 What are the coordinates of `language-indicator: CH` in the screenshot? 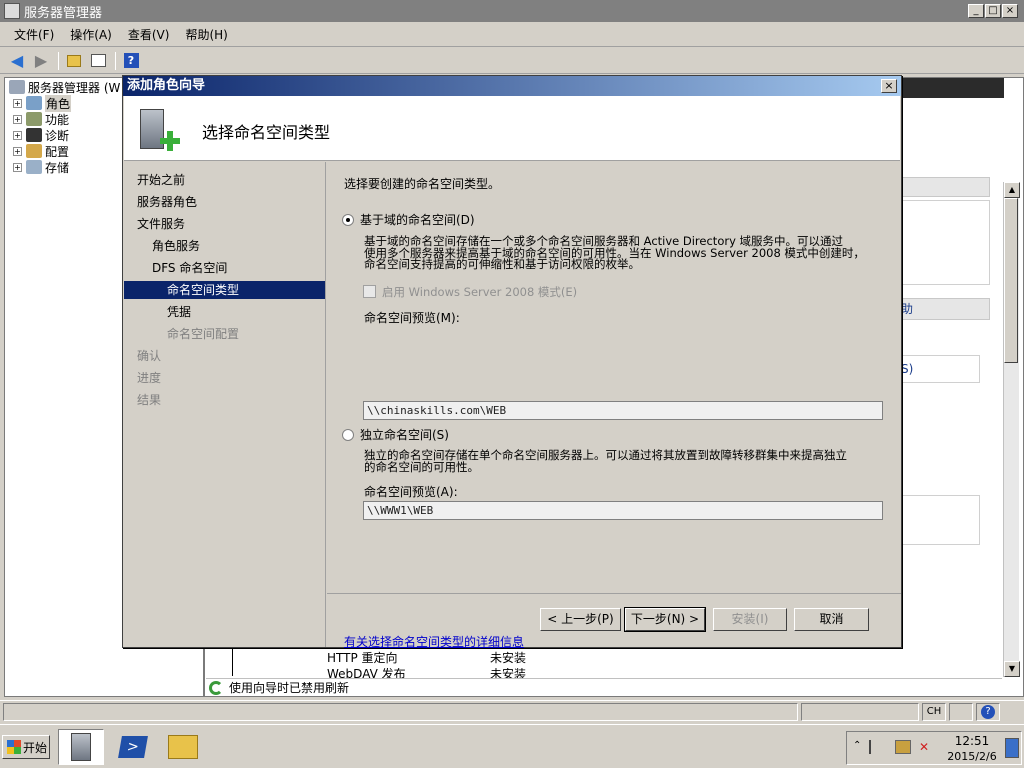 It's located at (934, 711).